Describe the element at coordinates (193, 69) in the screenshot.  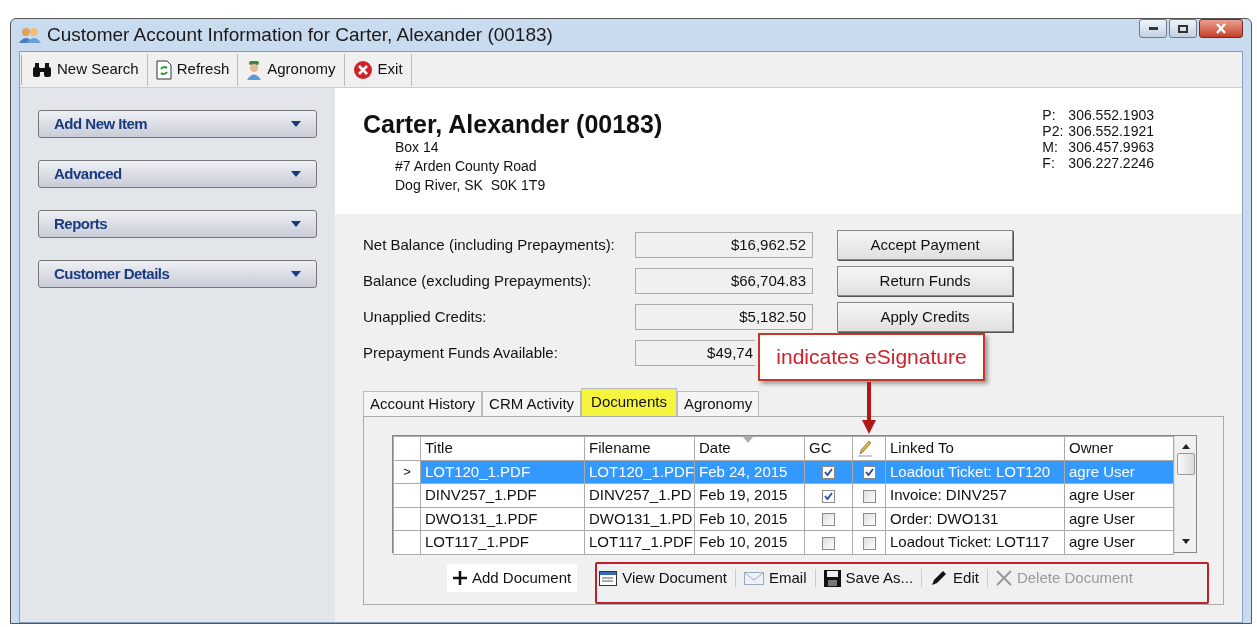
I see `toolbar-button: Refresh` at that location.